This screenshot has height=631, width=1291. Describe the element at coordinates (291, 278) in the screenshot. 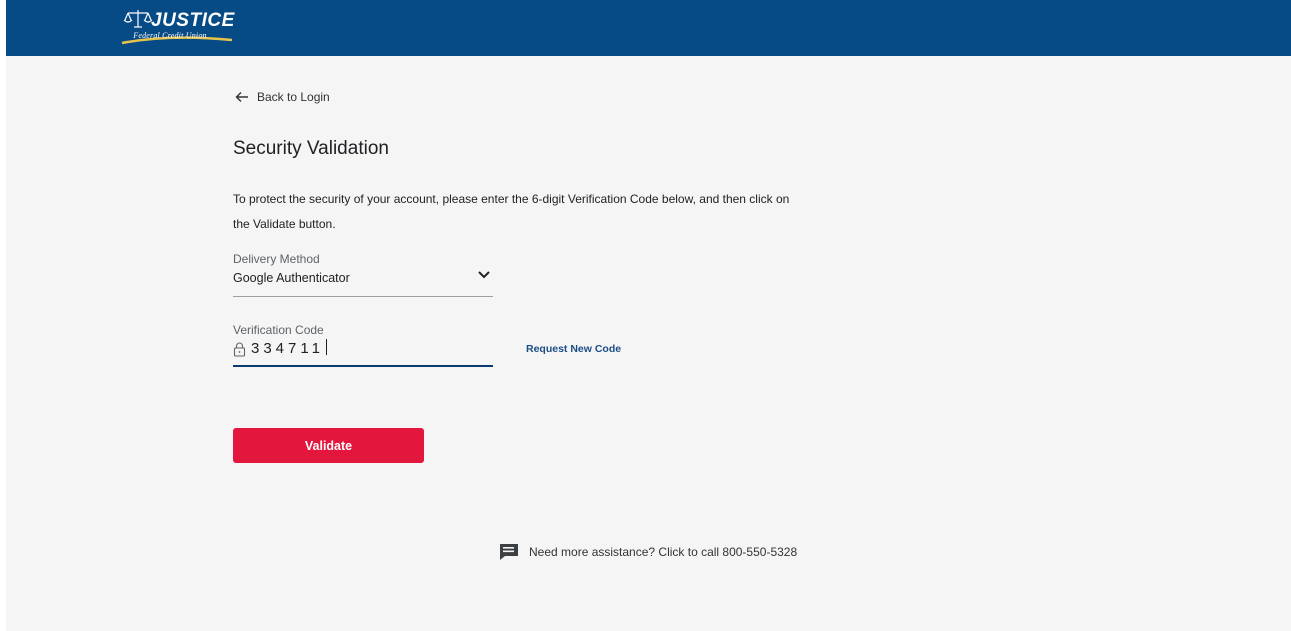

I see `delivery-method-value: Google Authenticator` at that location.